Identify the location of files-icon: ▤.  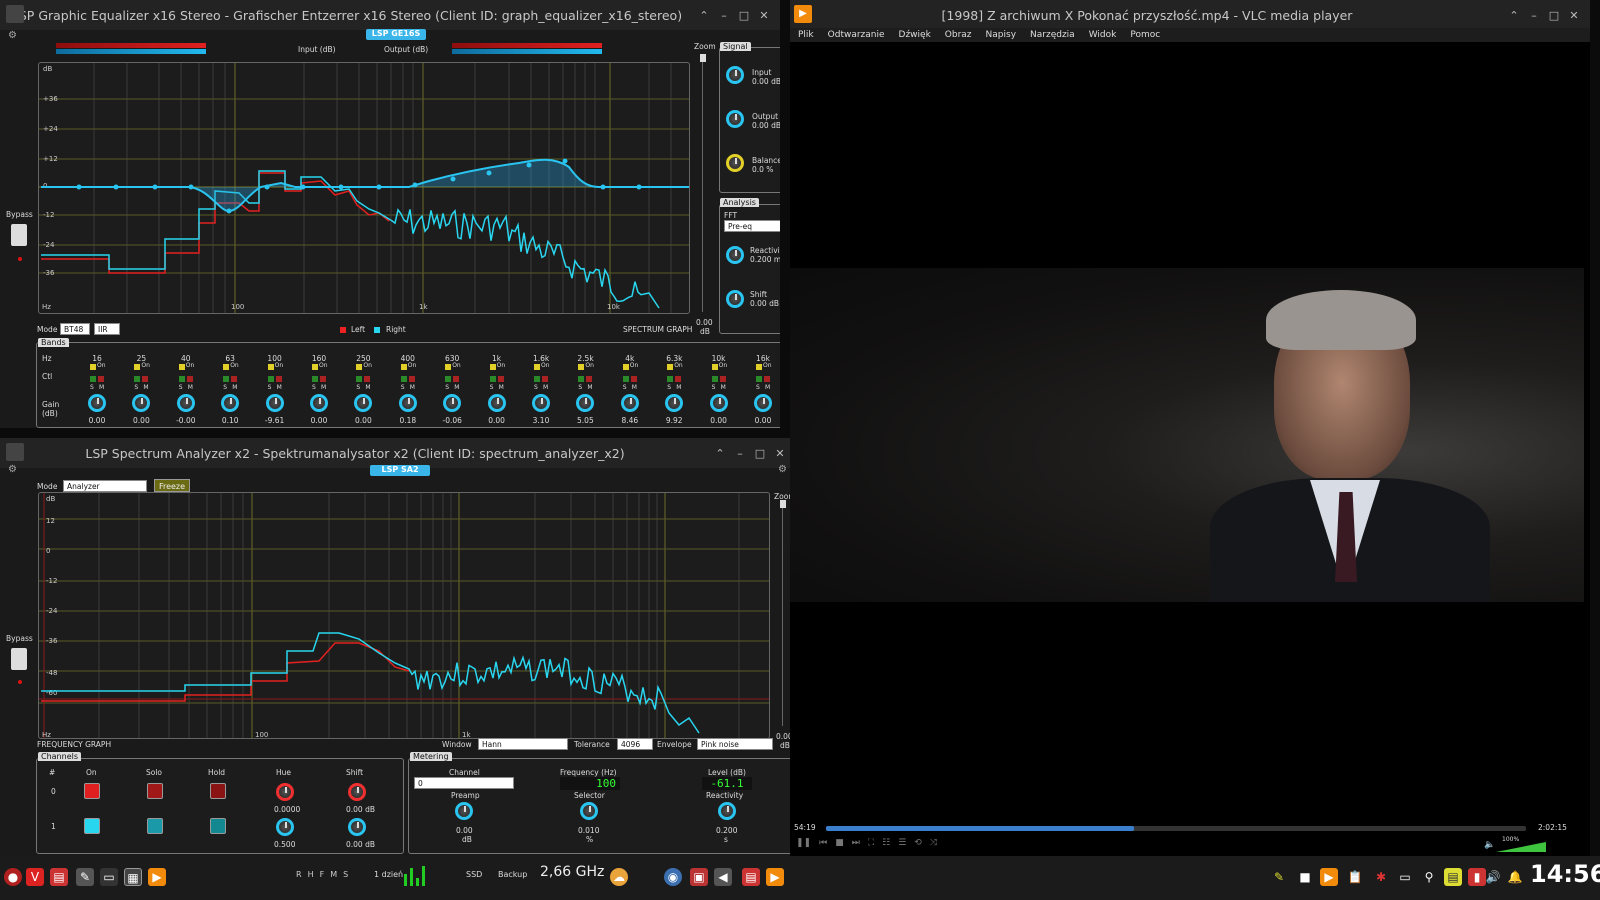
(59, 877).